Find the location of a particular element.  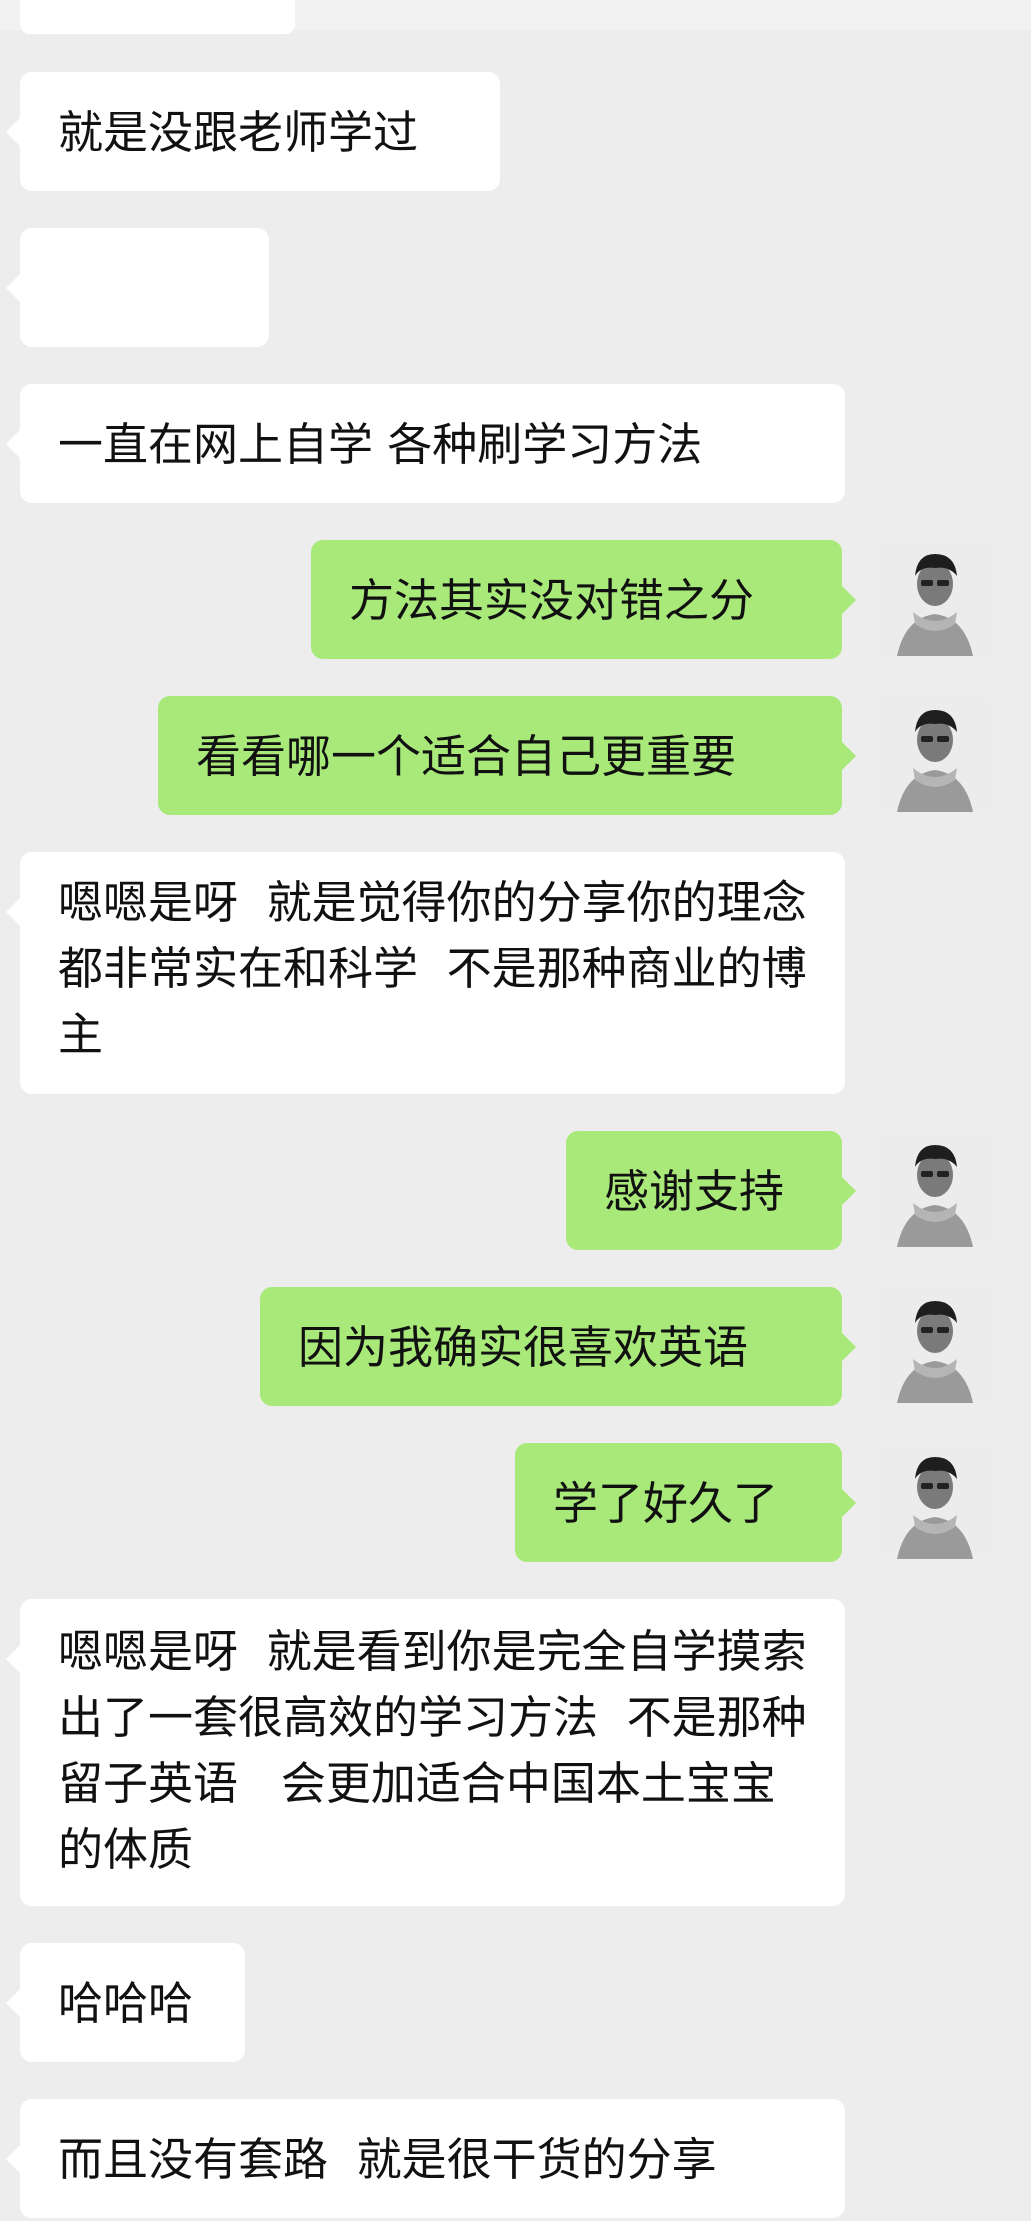

message-bubble-outgoing: 方法其实没对错之分 is located at coordinates (583, 599).